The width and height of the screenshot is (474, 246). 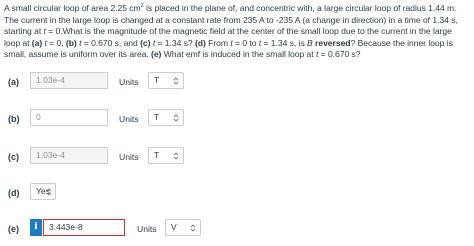 I want to click on part-b-units-value: T, so click(x=157, y=117).